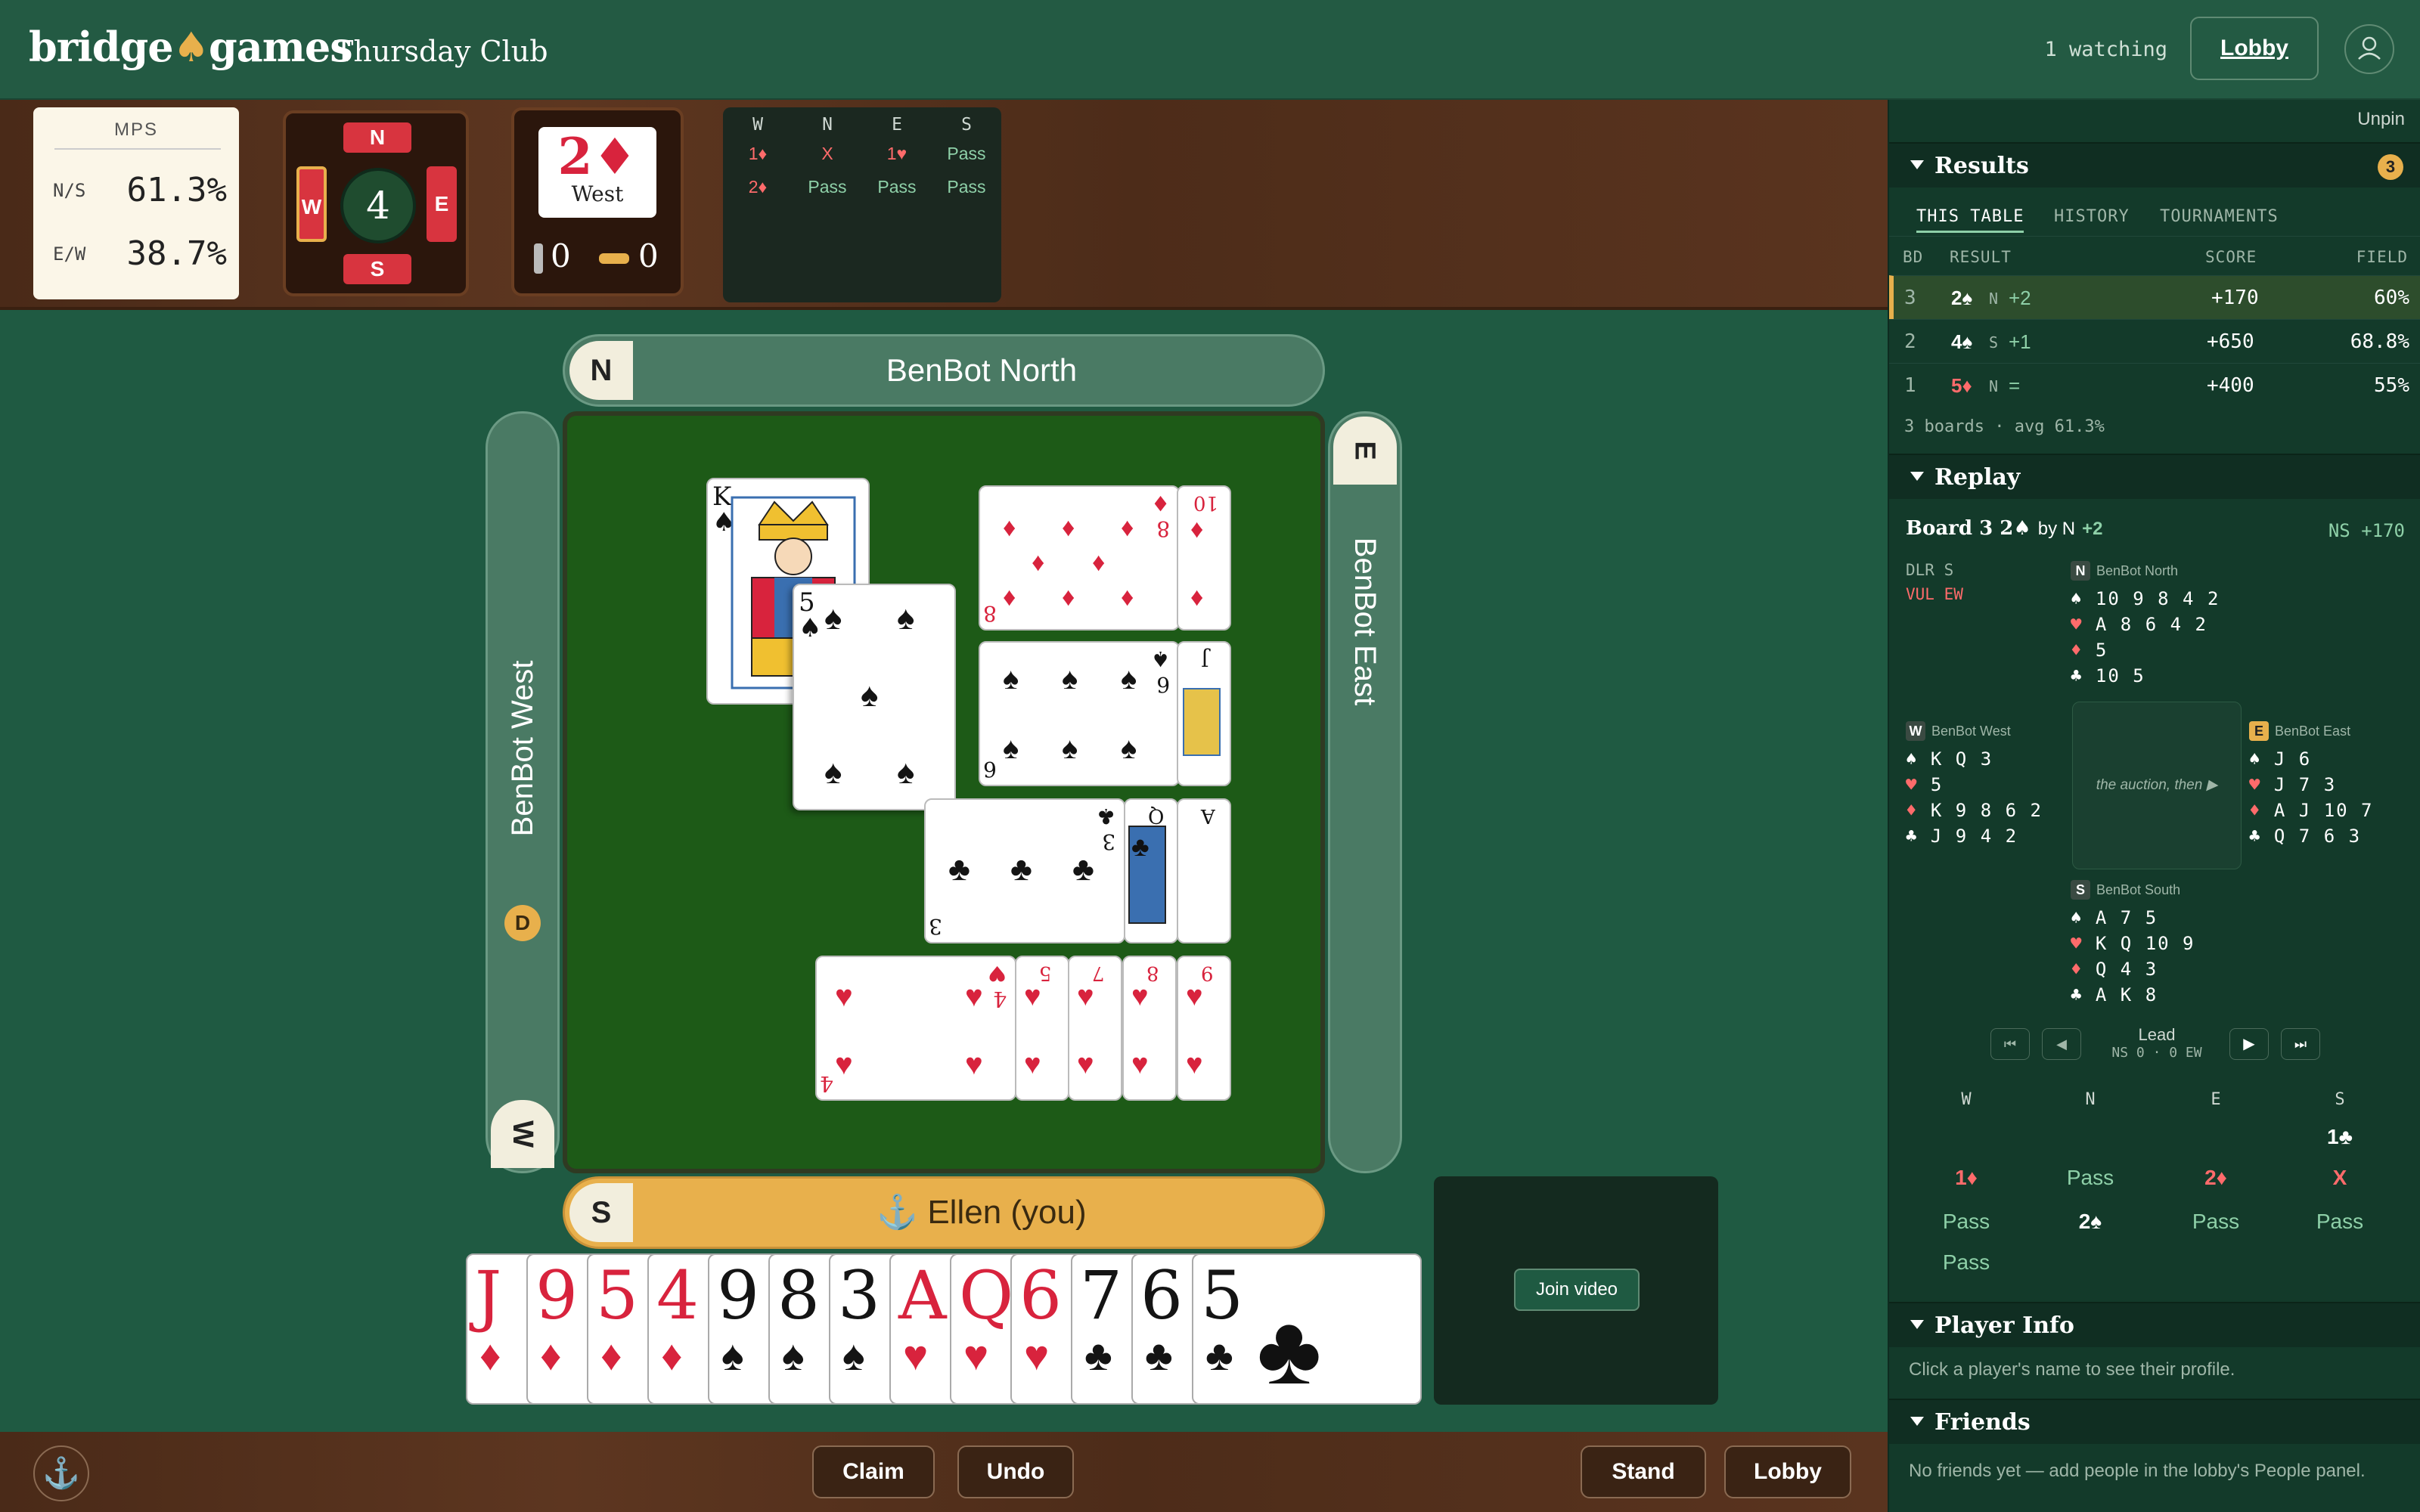 The image size is (2420, 1512). What do you see at coordinates (2138, 890) in the screenshot?
I see `replay-player-name: BenBot South` at bounding box center [2138, 890].